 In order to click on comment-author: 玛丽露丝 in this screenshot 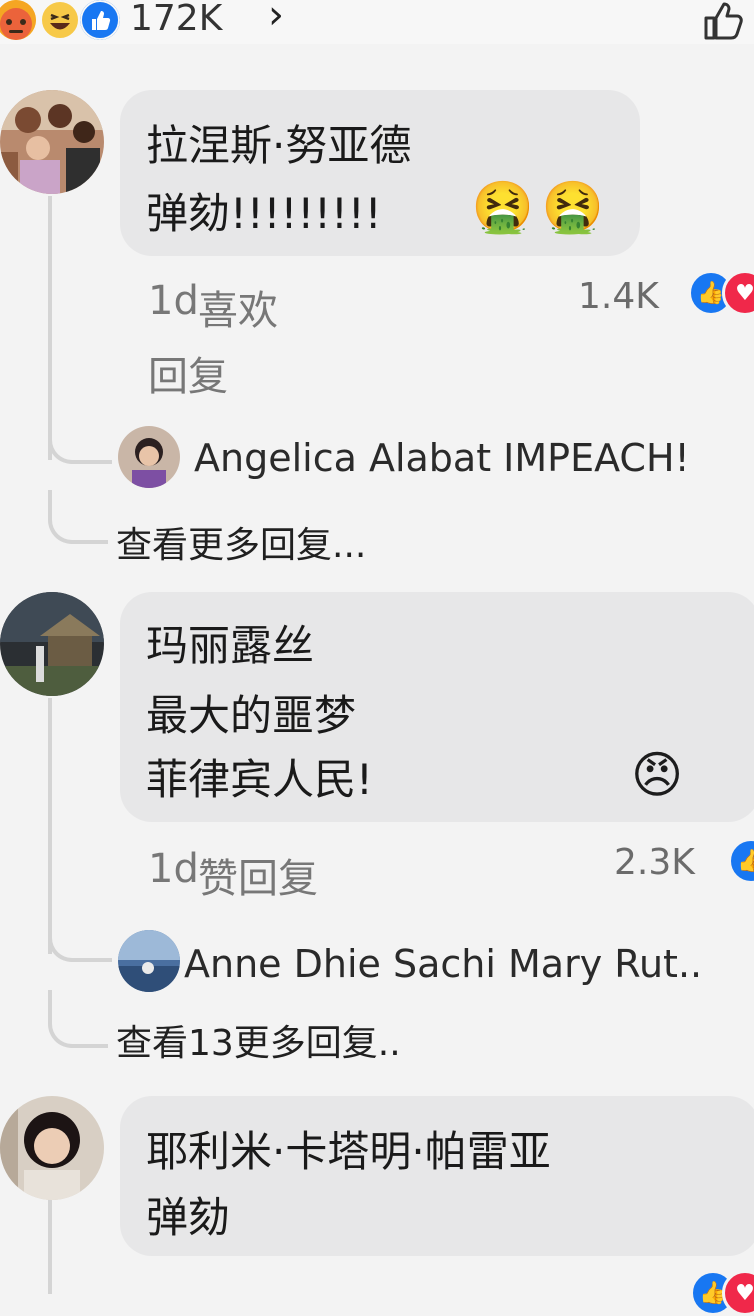, I will do `click(230, 646)`.